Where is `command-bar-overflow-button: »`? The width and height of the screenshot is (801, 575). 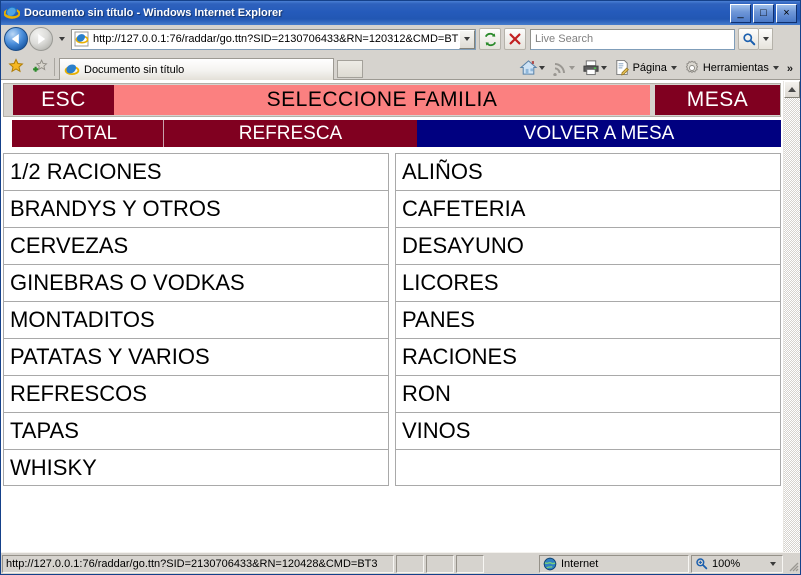
command-bar-overflow-button: » is located at coordinates (790, 69).